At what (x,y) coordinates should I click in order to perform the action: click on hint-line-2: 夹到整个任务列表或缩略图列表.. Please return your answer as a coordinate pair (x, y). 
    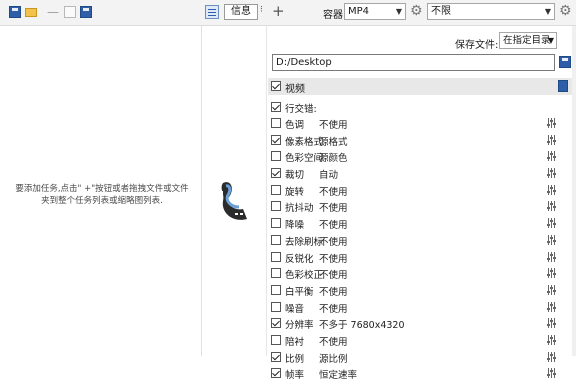
    Looking at the image, I should click on (102, 201).